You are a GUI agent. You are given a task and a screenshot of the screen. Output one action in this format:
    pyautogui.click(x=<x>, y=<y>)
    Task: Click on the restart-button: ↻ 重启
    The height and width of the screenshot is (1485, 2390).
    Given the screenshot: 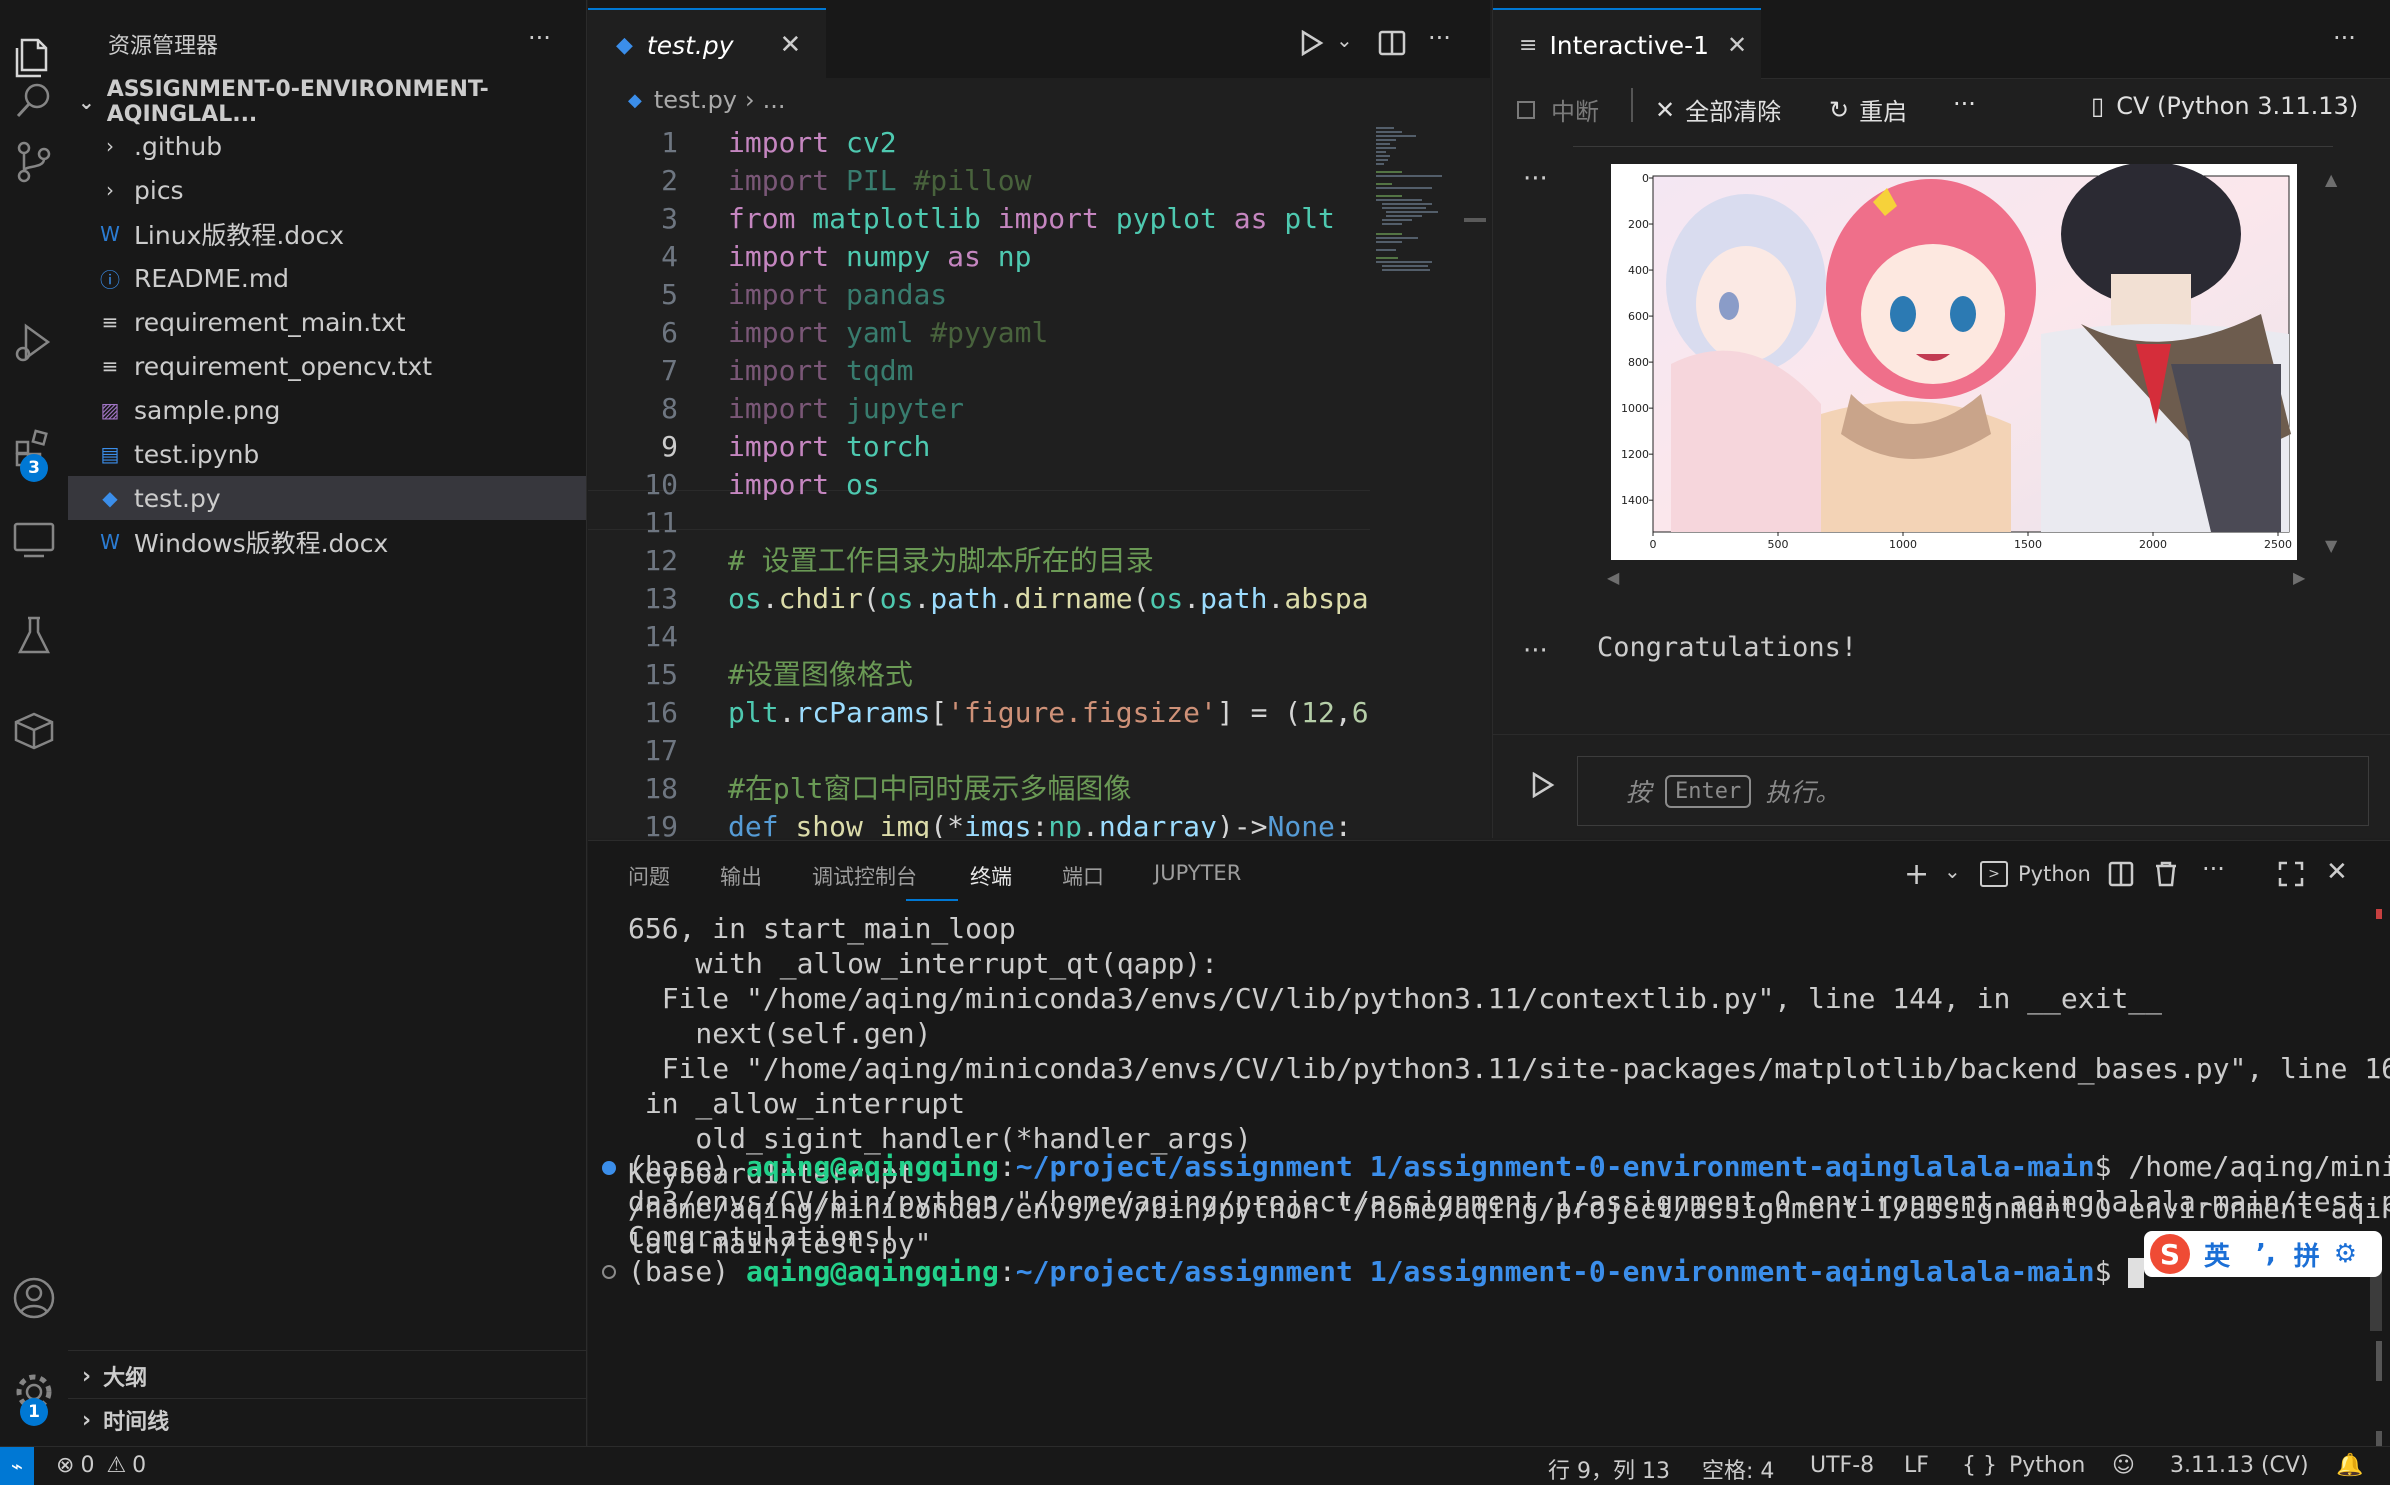 What is the action you would take?
    pyautogui.click(x=1868, y=109)
    